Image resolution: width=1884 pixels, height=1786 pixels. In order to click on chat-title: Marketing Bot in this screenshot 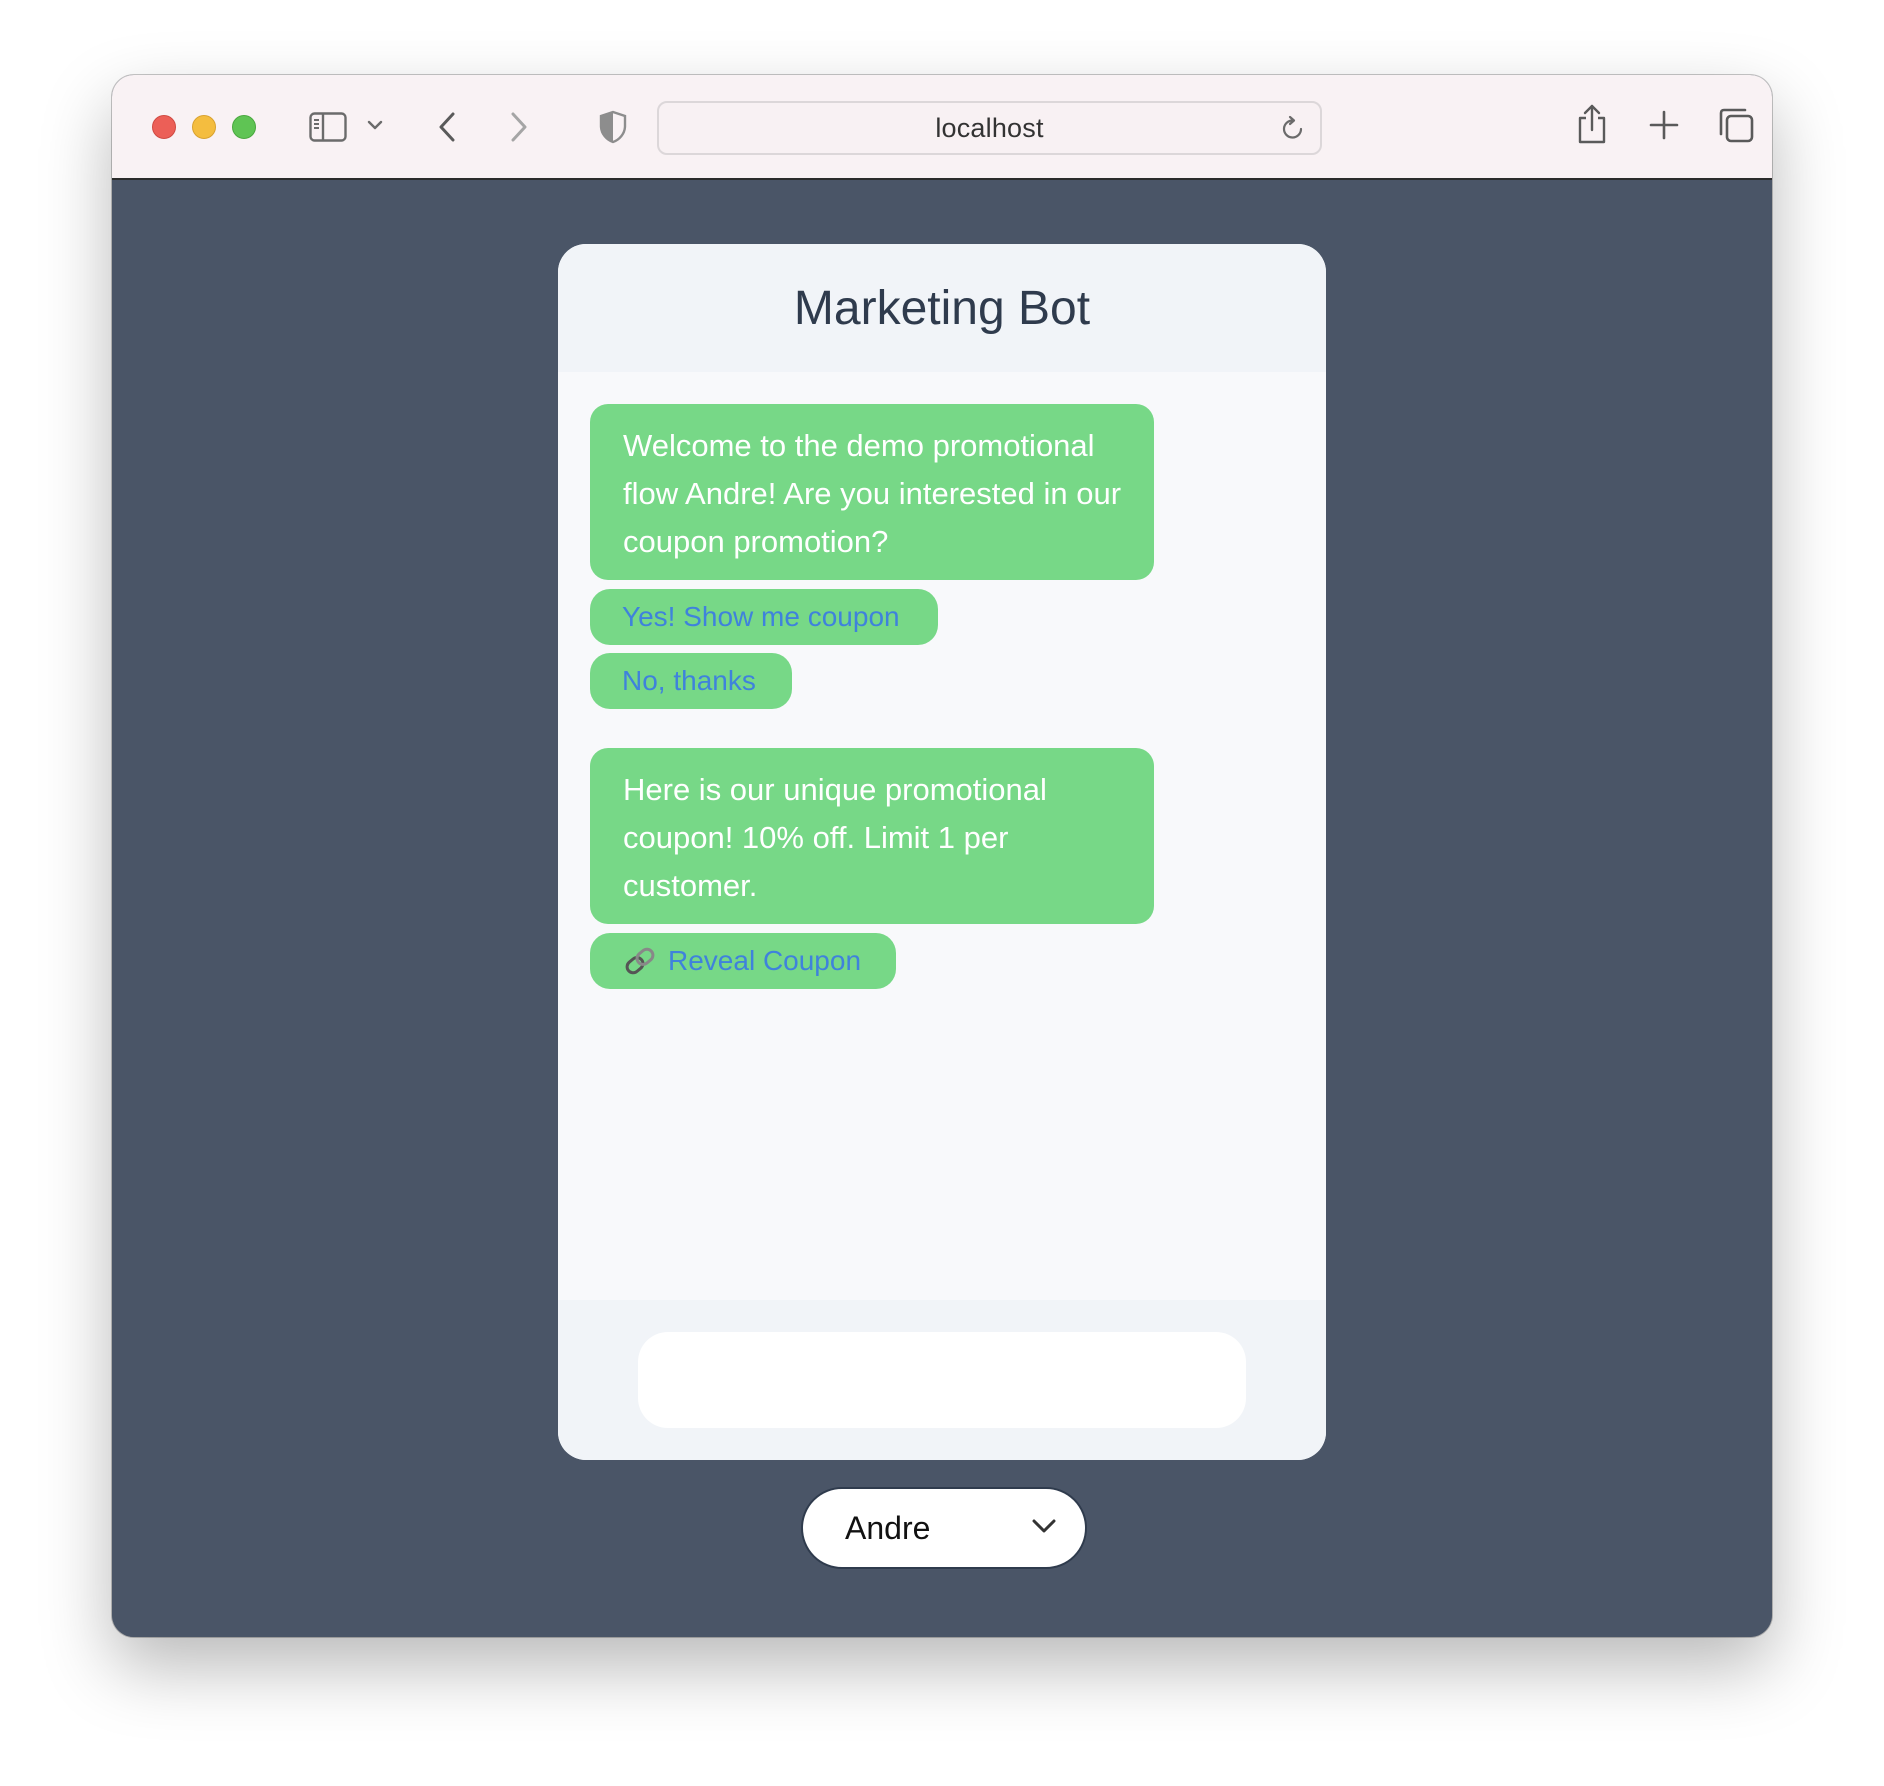, I will do `click(942, 308)`.